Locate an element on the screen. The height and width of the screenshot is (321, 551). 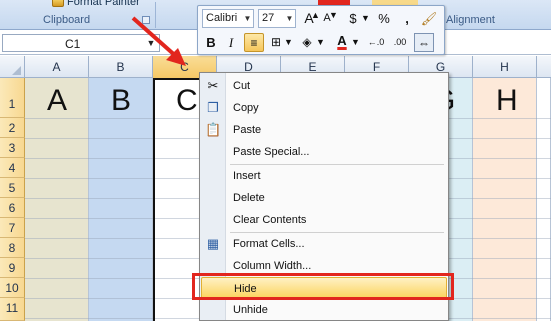
shrink-arrow-glyph: ▼ is located at coordinates (333, 15).